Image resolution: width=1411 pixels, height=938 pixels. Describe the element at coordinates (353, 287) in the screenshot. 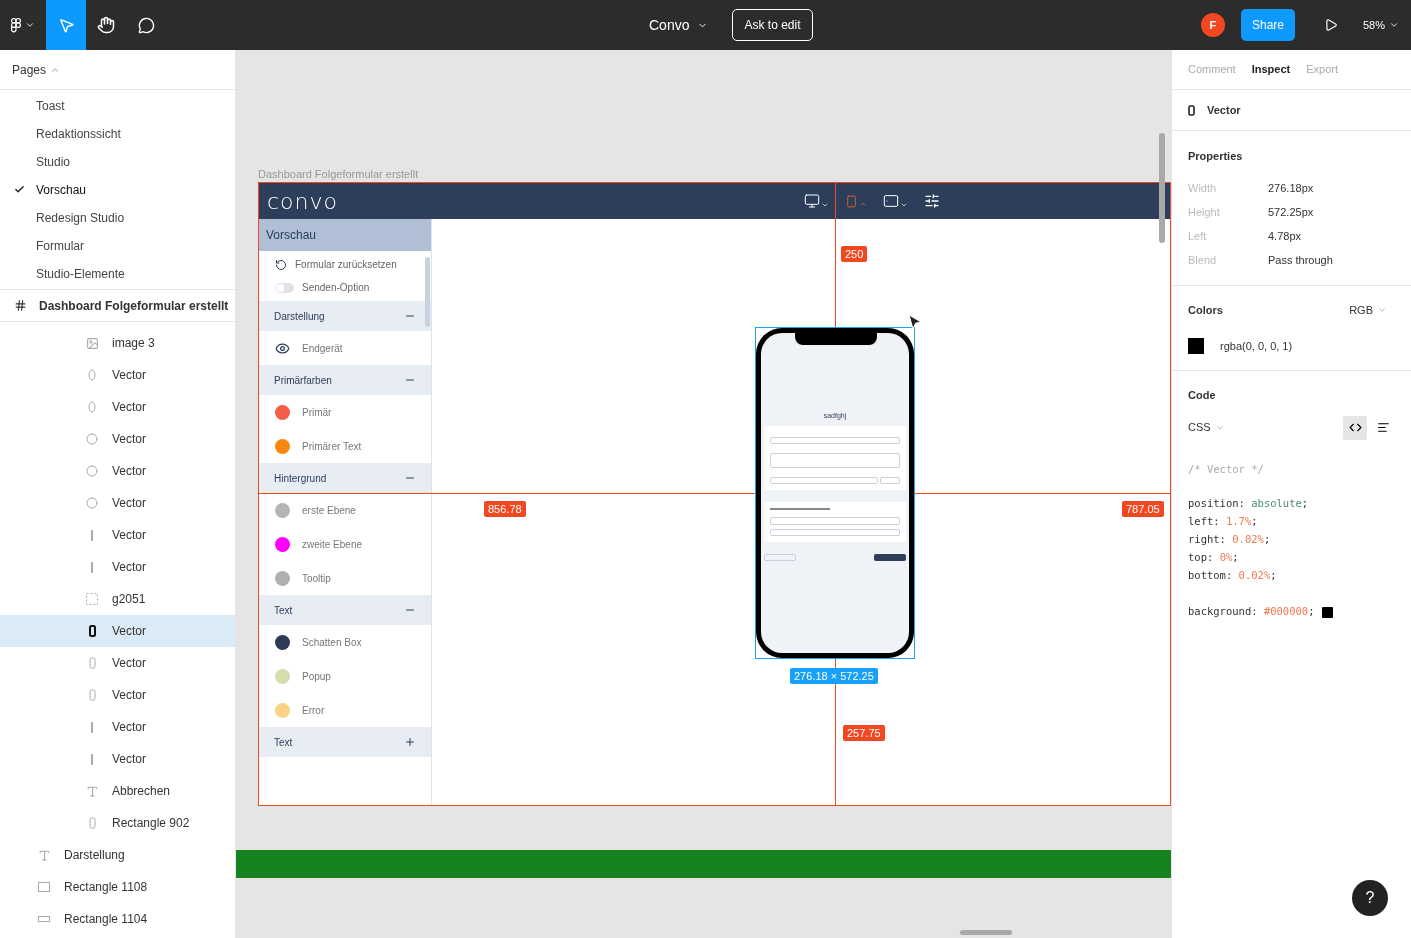

I see `sidebar-action: Senden-Option` at that location.